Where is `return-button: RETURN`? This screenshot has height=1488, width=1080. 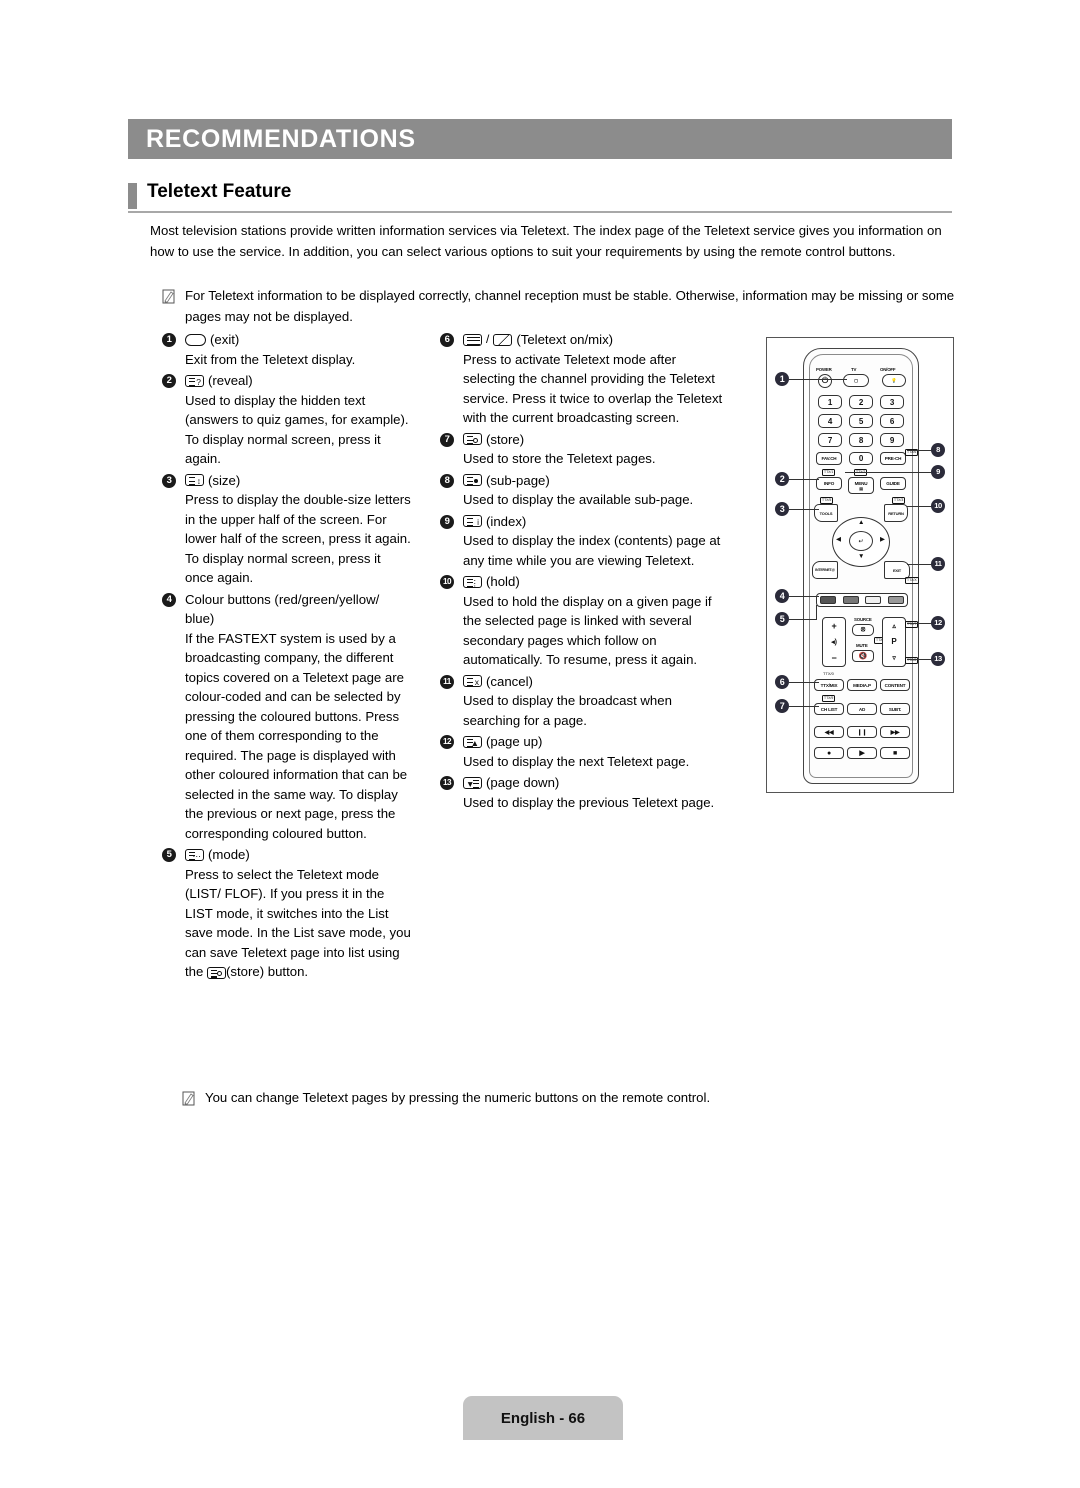 return-button: RETURN is located at coordinates (896, 513).